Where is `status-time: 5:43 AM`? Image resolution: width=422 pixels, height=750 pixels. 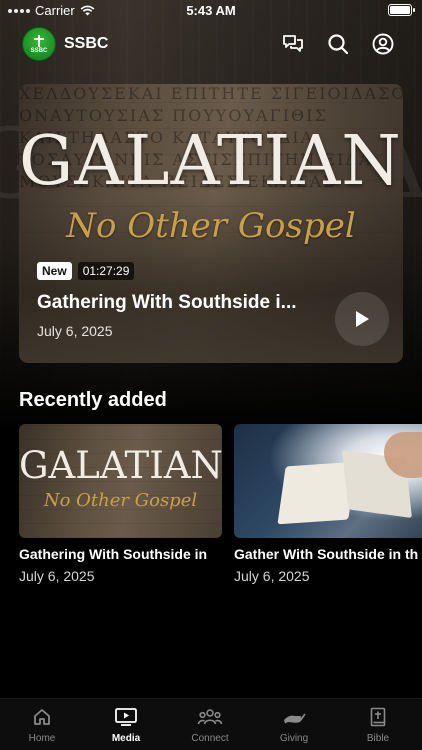
status-time: 5:43 AM is located at coordinates (211, 10).